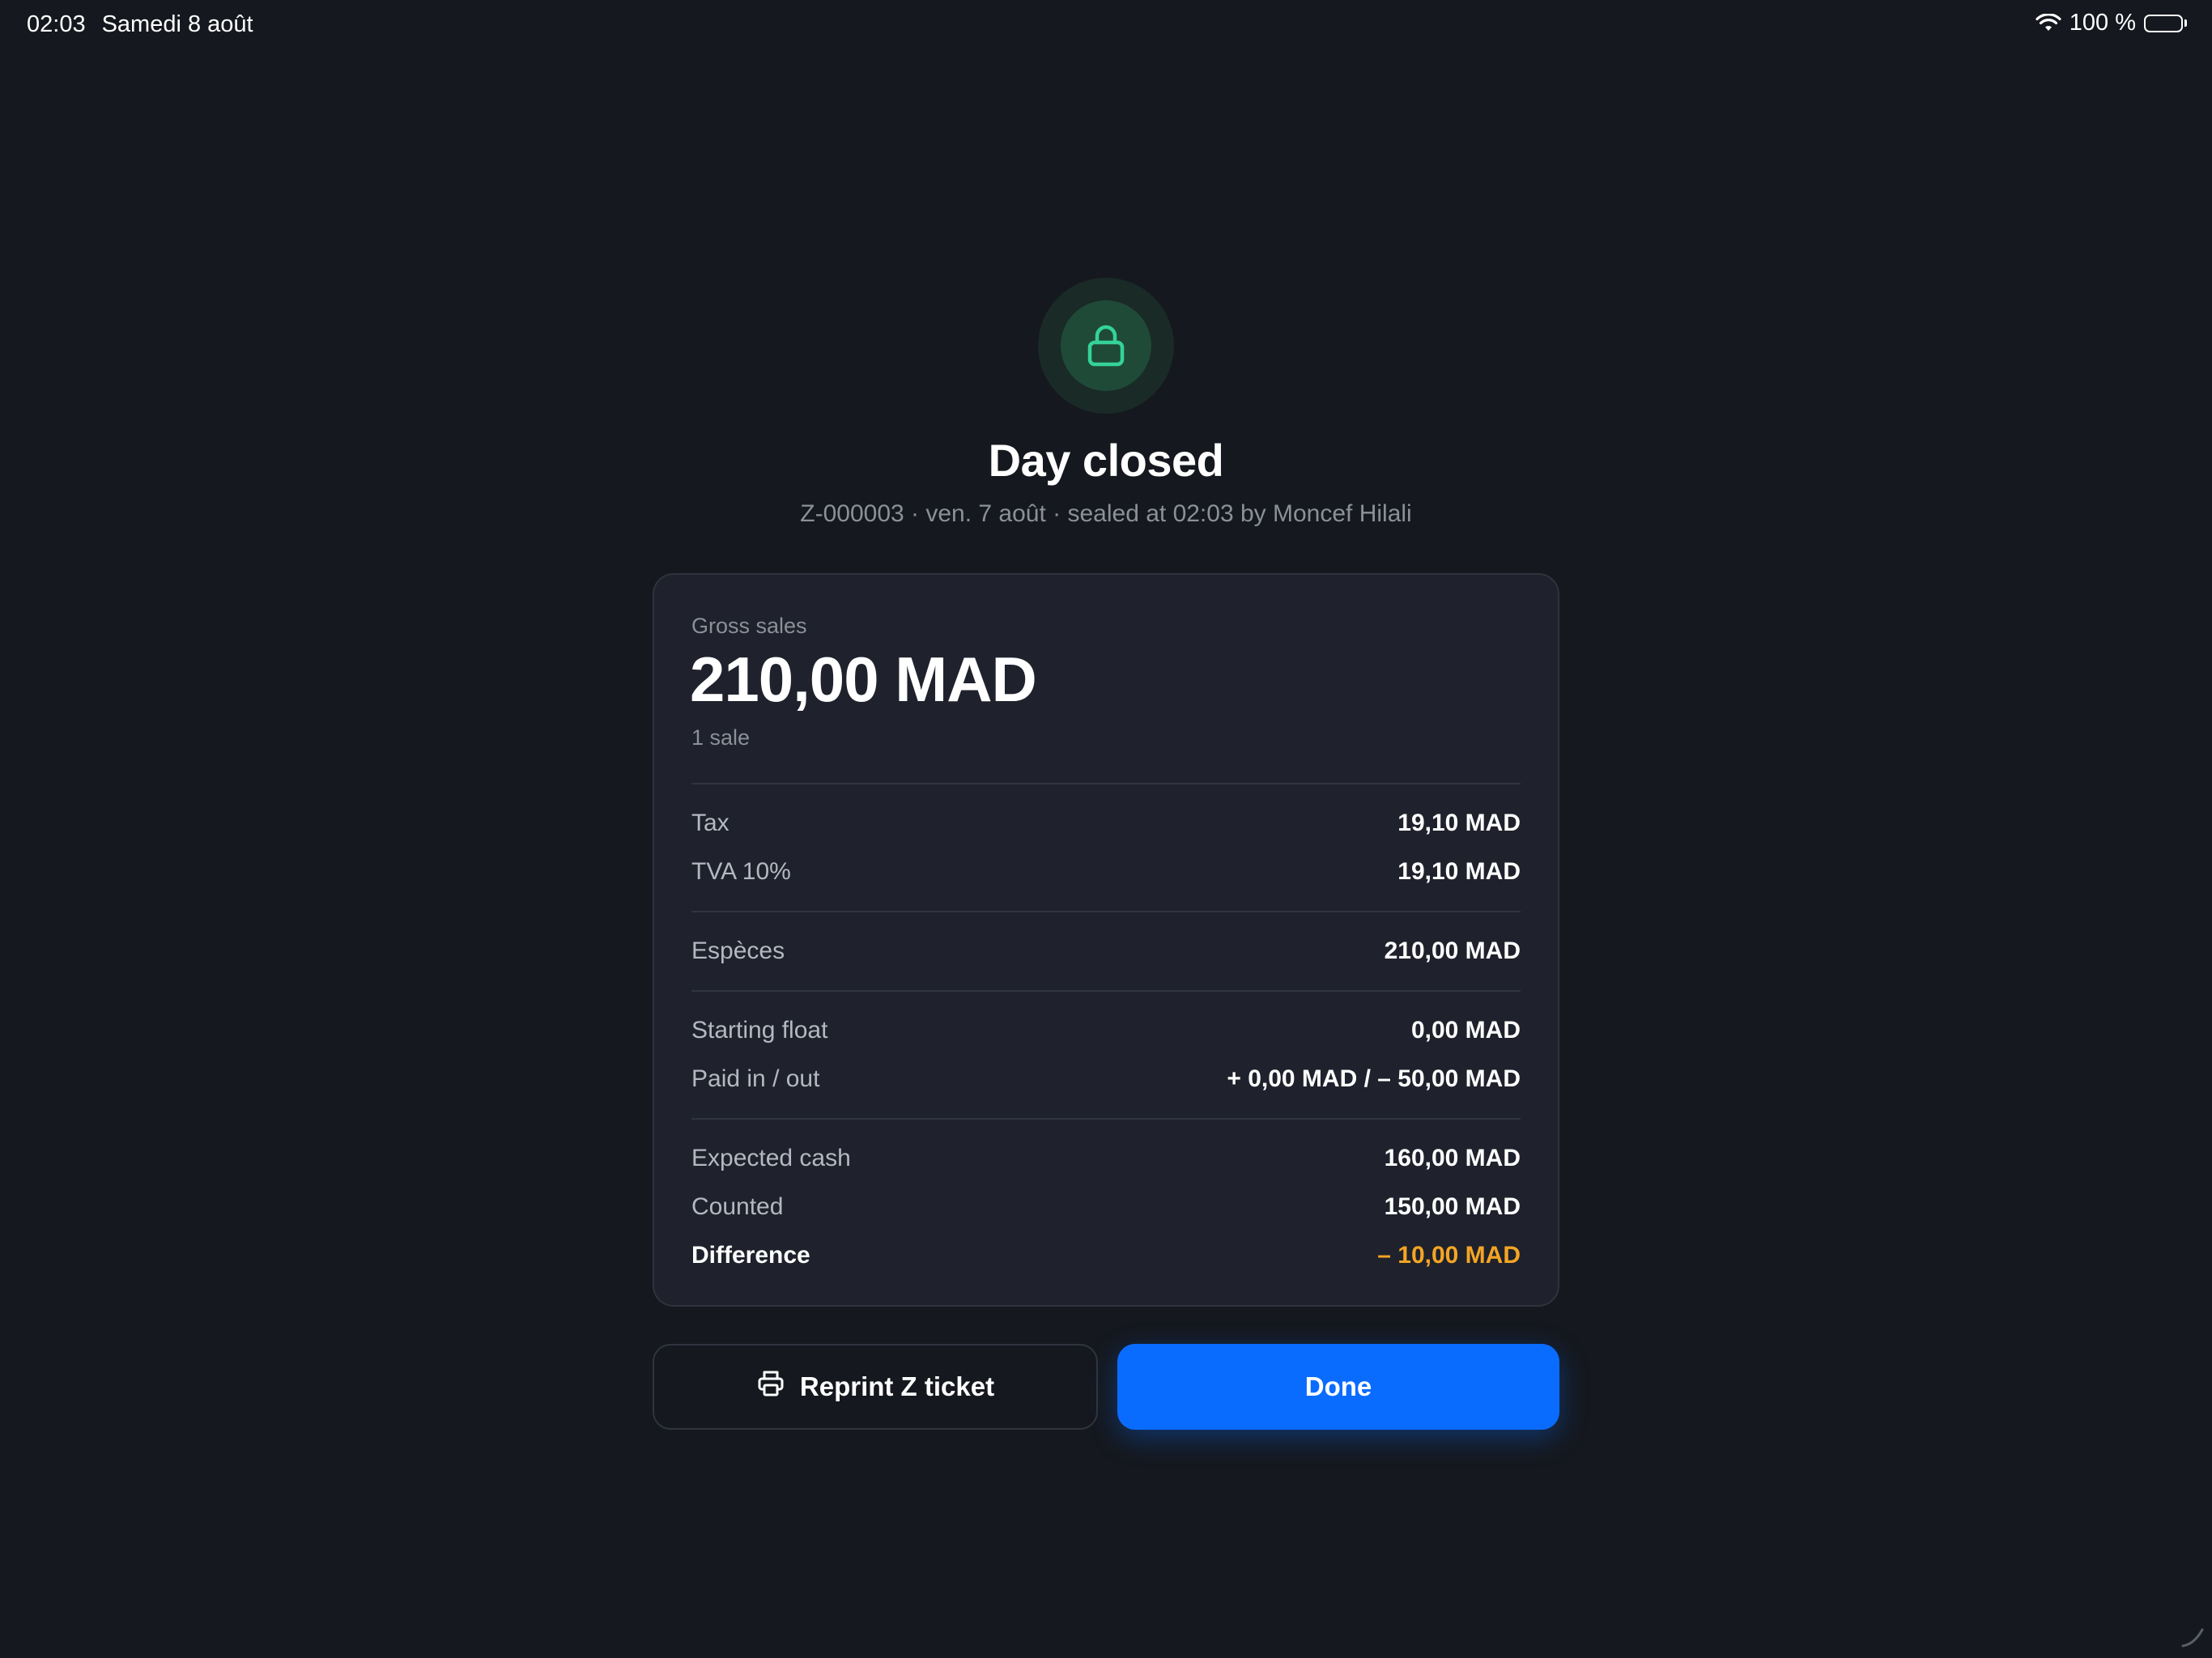  I want to click on counted-row: Counted 150,00 MAD, so click(1106, 1207).